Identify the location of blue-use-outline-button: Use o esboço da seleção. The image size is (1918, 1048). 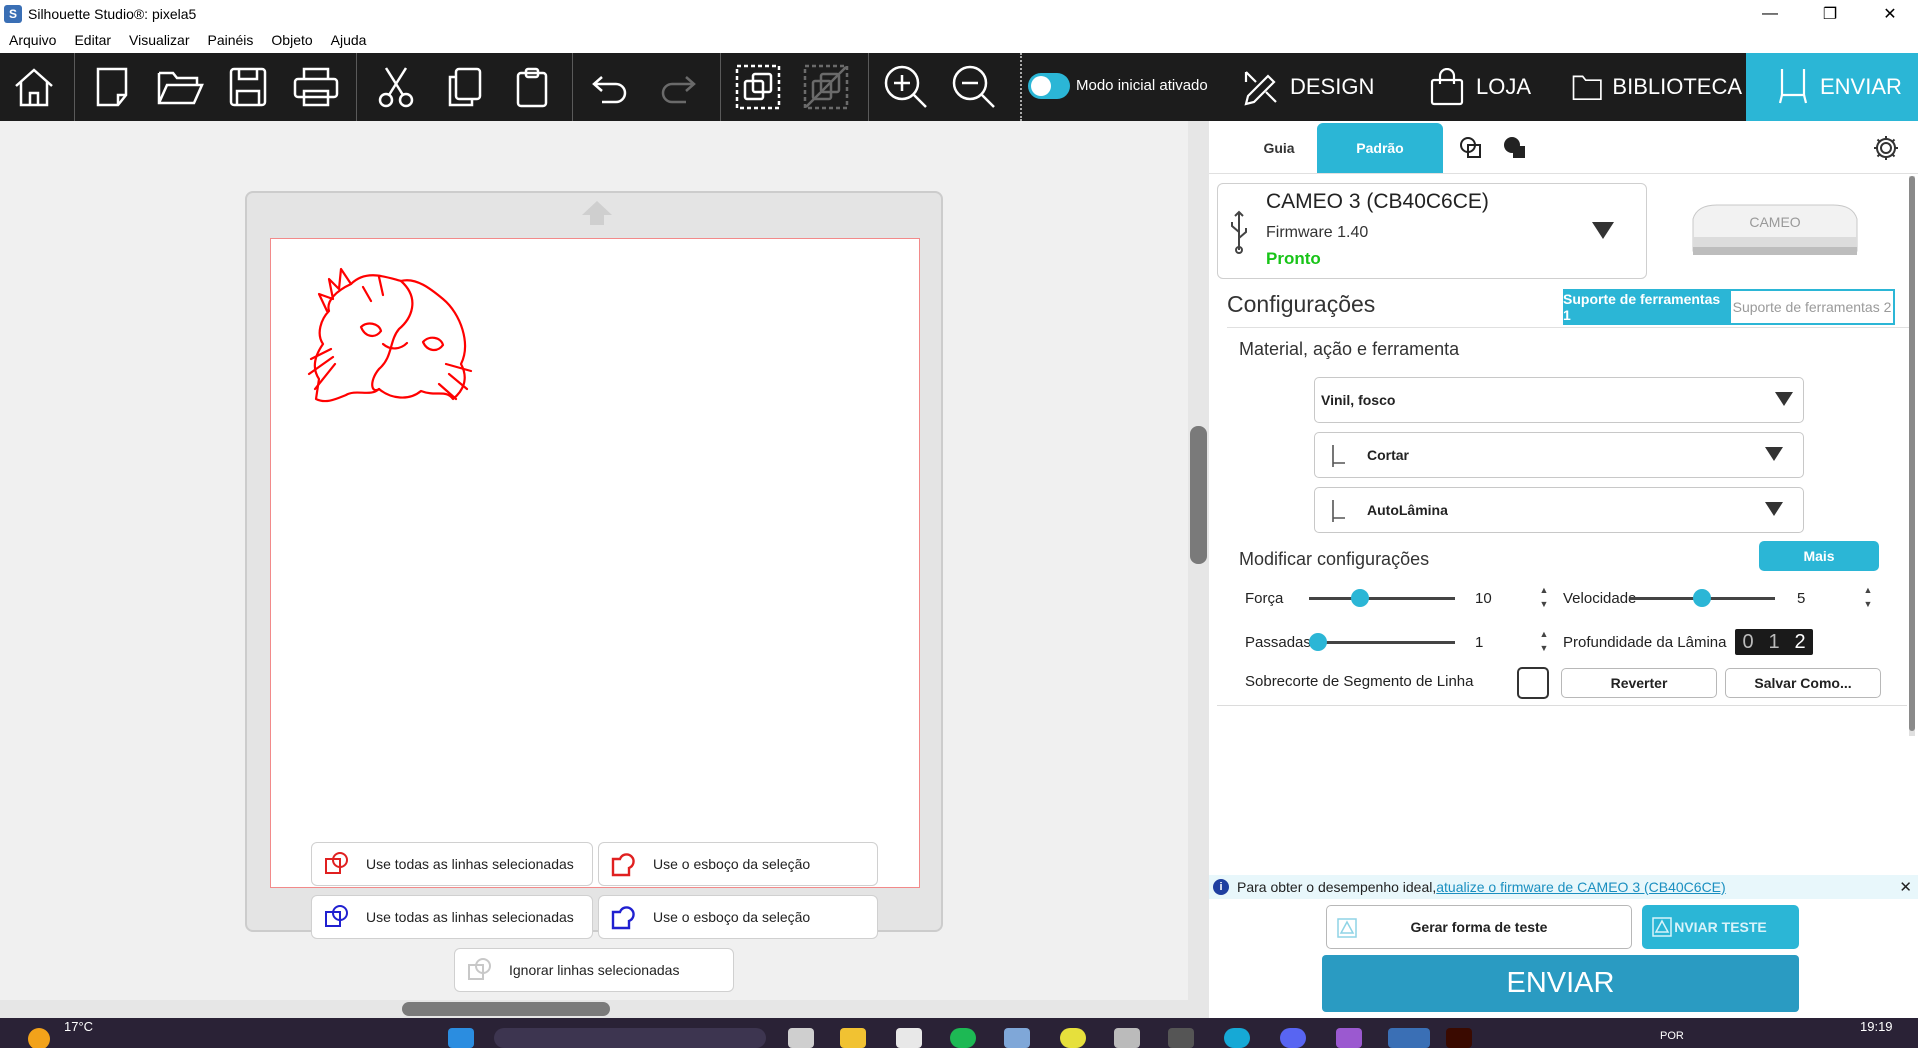
(738, 917).